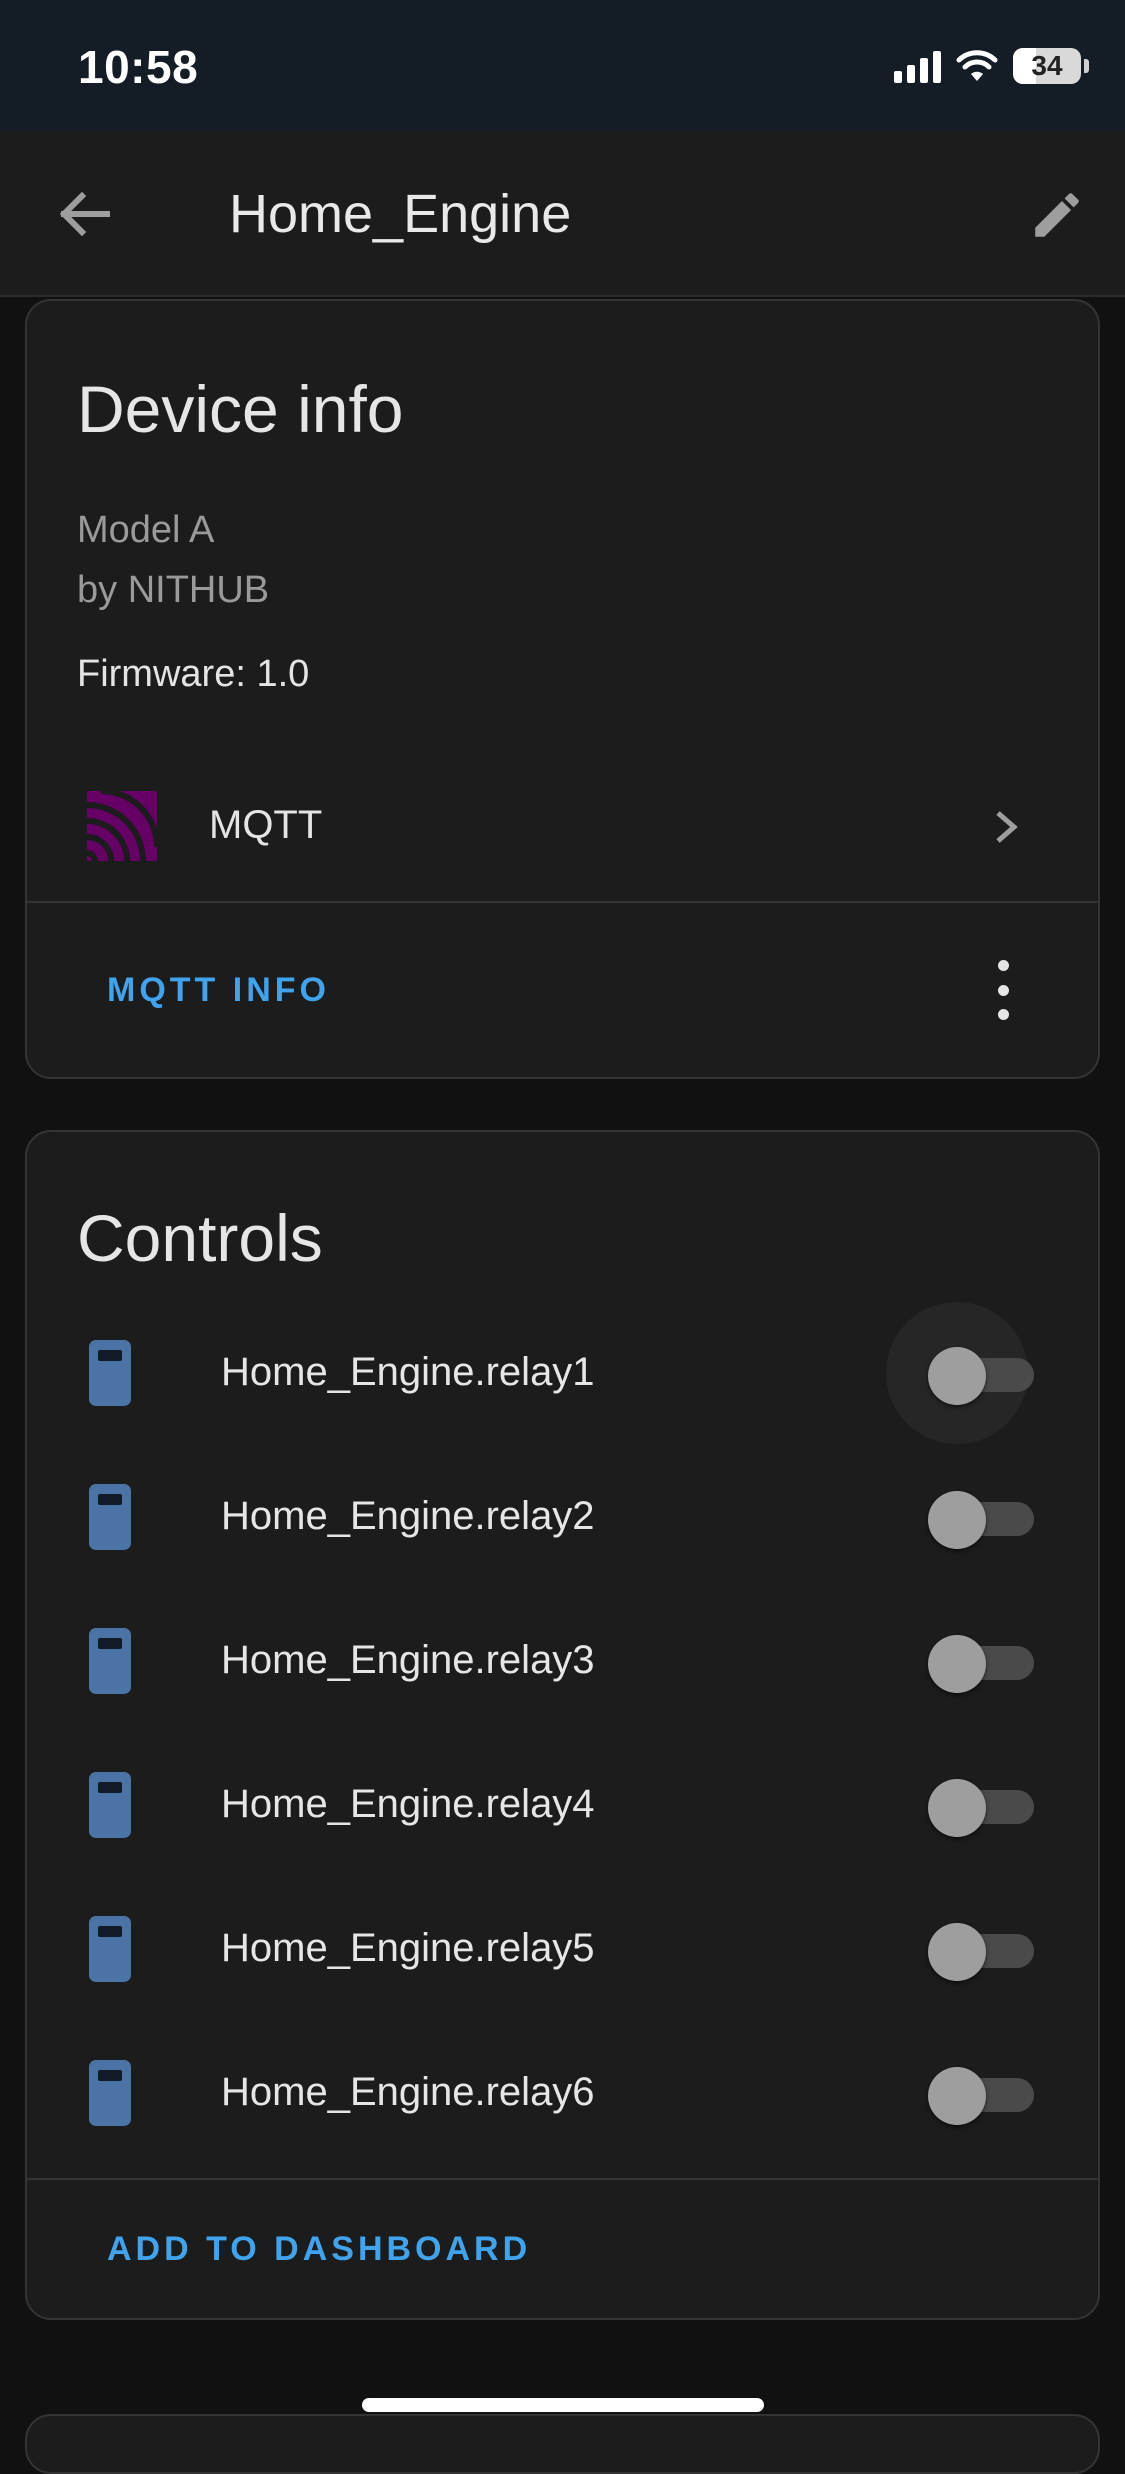 This screenshot has height=2474, width=1125. What do you see at coordinates (266, 825) in the screenshot?
I see `integration-label: MQTT` at bounding box center [266, 825].